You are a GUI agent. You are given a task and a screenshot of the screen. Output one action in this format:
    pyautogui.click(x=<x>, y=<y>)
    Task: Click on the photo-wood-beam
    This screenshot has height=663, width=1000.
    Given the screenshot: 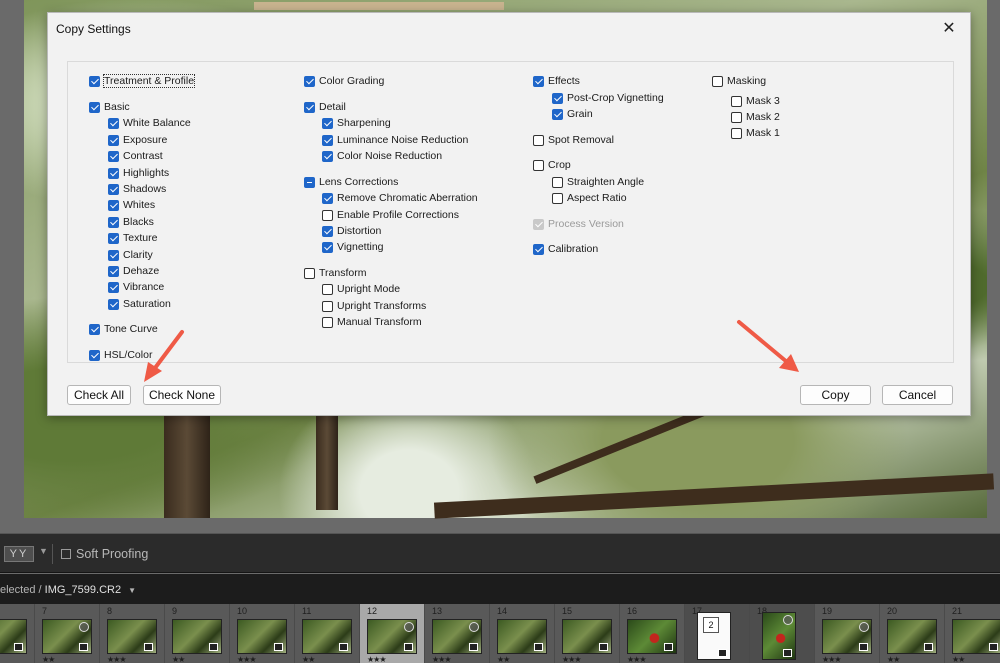 What is the action you would take?
    pyautogui.click(x=379, y=6)
    